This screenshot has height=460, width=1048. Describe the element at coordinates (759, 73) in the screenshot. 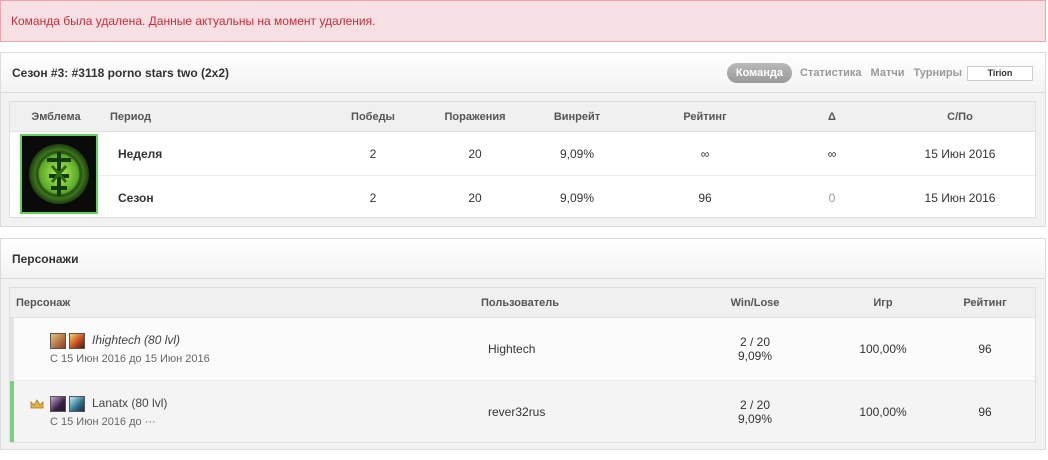

I see `tab-team: Команда` at that location.